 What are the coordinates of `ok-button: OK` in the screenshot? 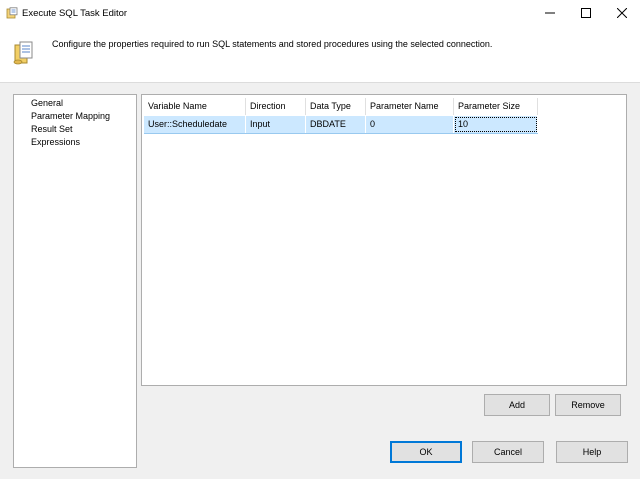 It's located at (426, 452).